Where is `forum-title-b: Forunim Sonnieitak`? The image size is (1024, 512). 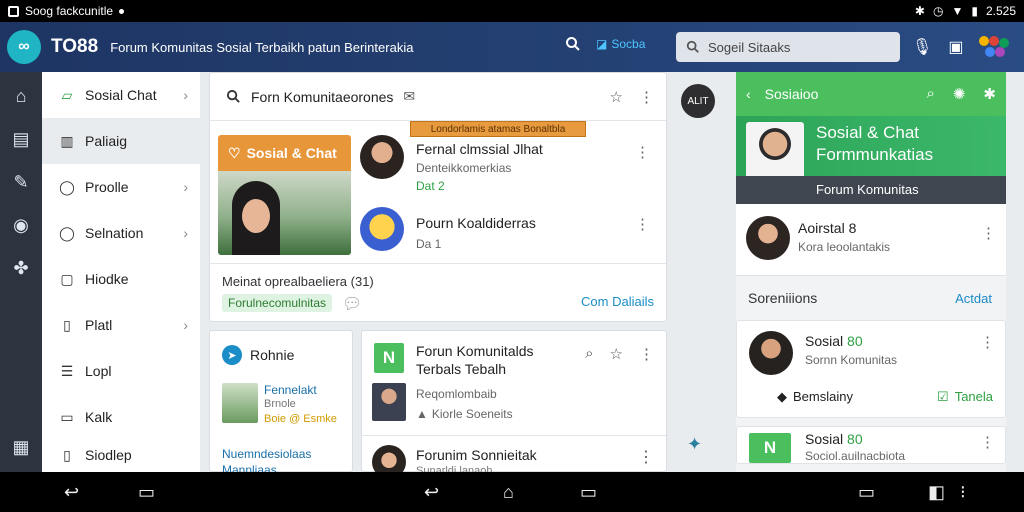
forum-title-b: Forunim Sonnieitak is located at coordinates (476, 455).